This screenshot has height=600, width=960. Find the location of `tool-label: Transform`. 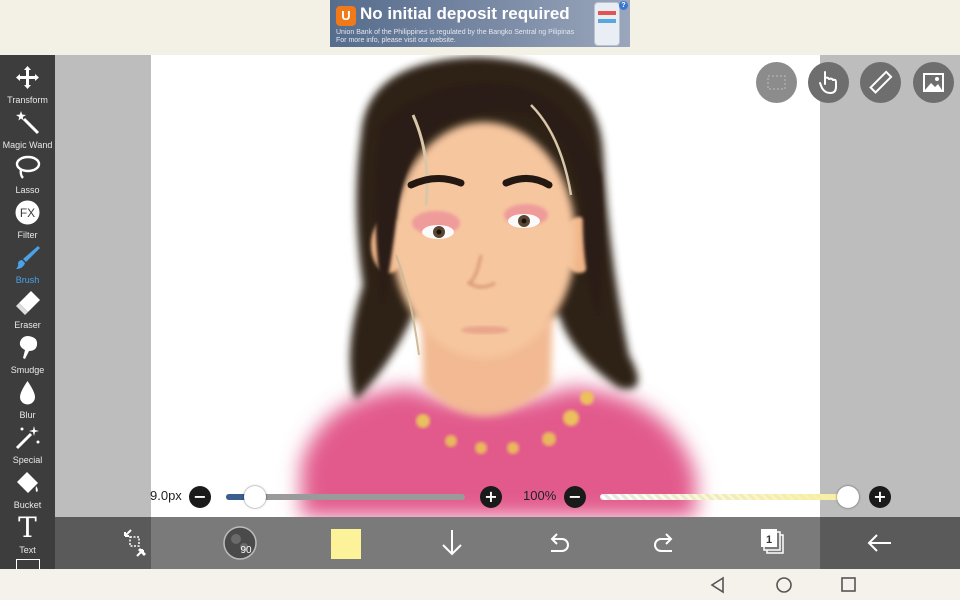

tool-label: Transform is located at coordinates (27, 100).